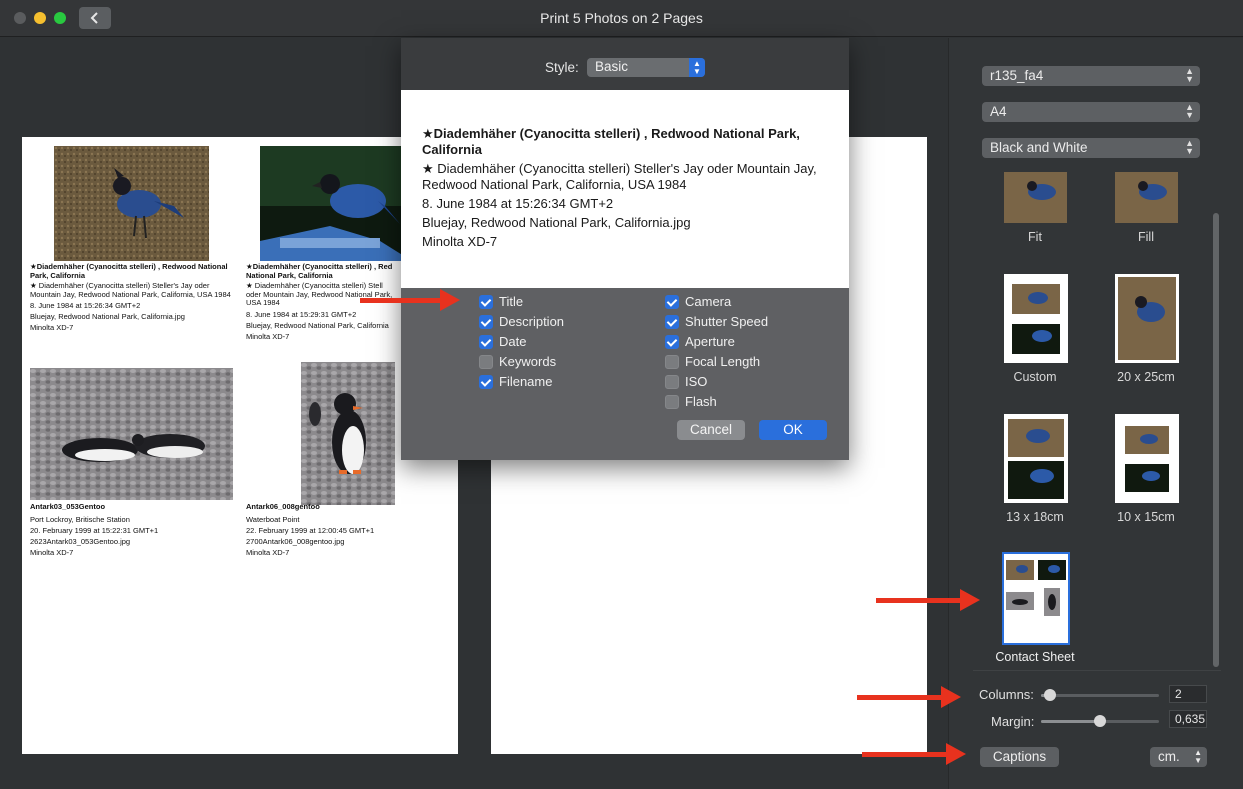  What do you see at coordinates (672, 402) in the screenshot?
I see `checkbox-flash` at bounding box center [672, 402].